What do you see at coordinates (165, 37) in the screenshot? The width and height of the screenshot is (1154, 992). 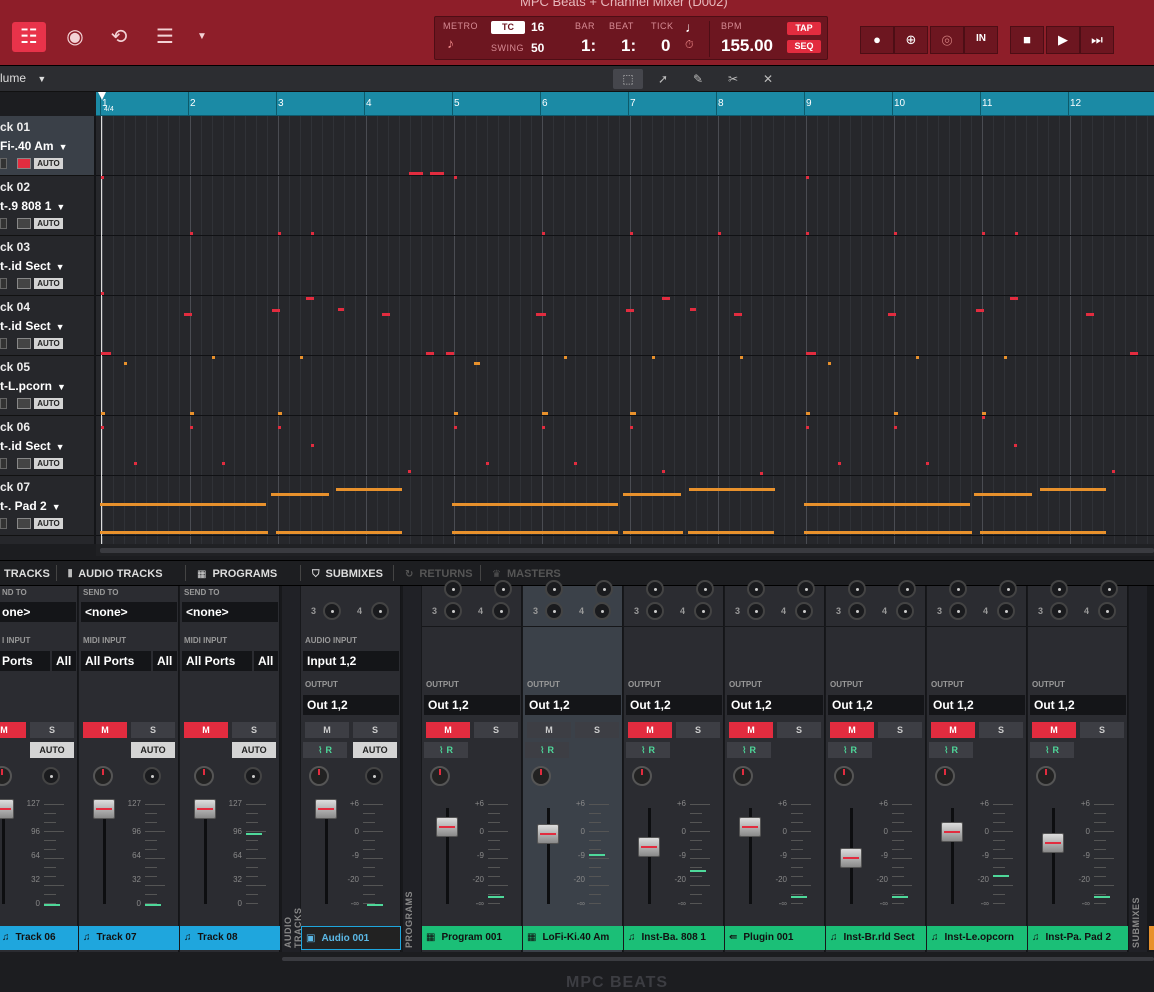 I see `sequence-icon: ☰` at bounding box center [165, 37].